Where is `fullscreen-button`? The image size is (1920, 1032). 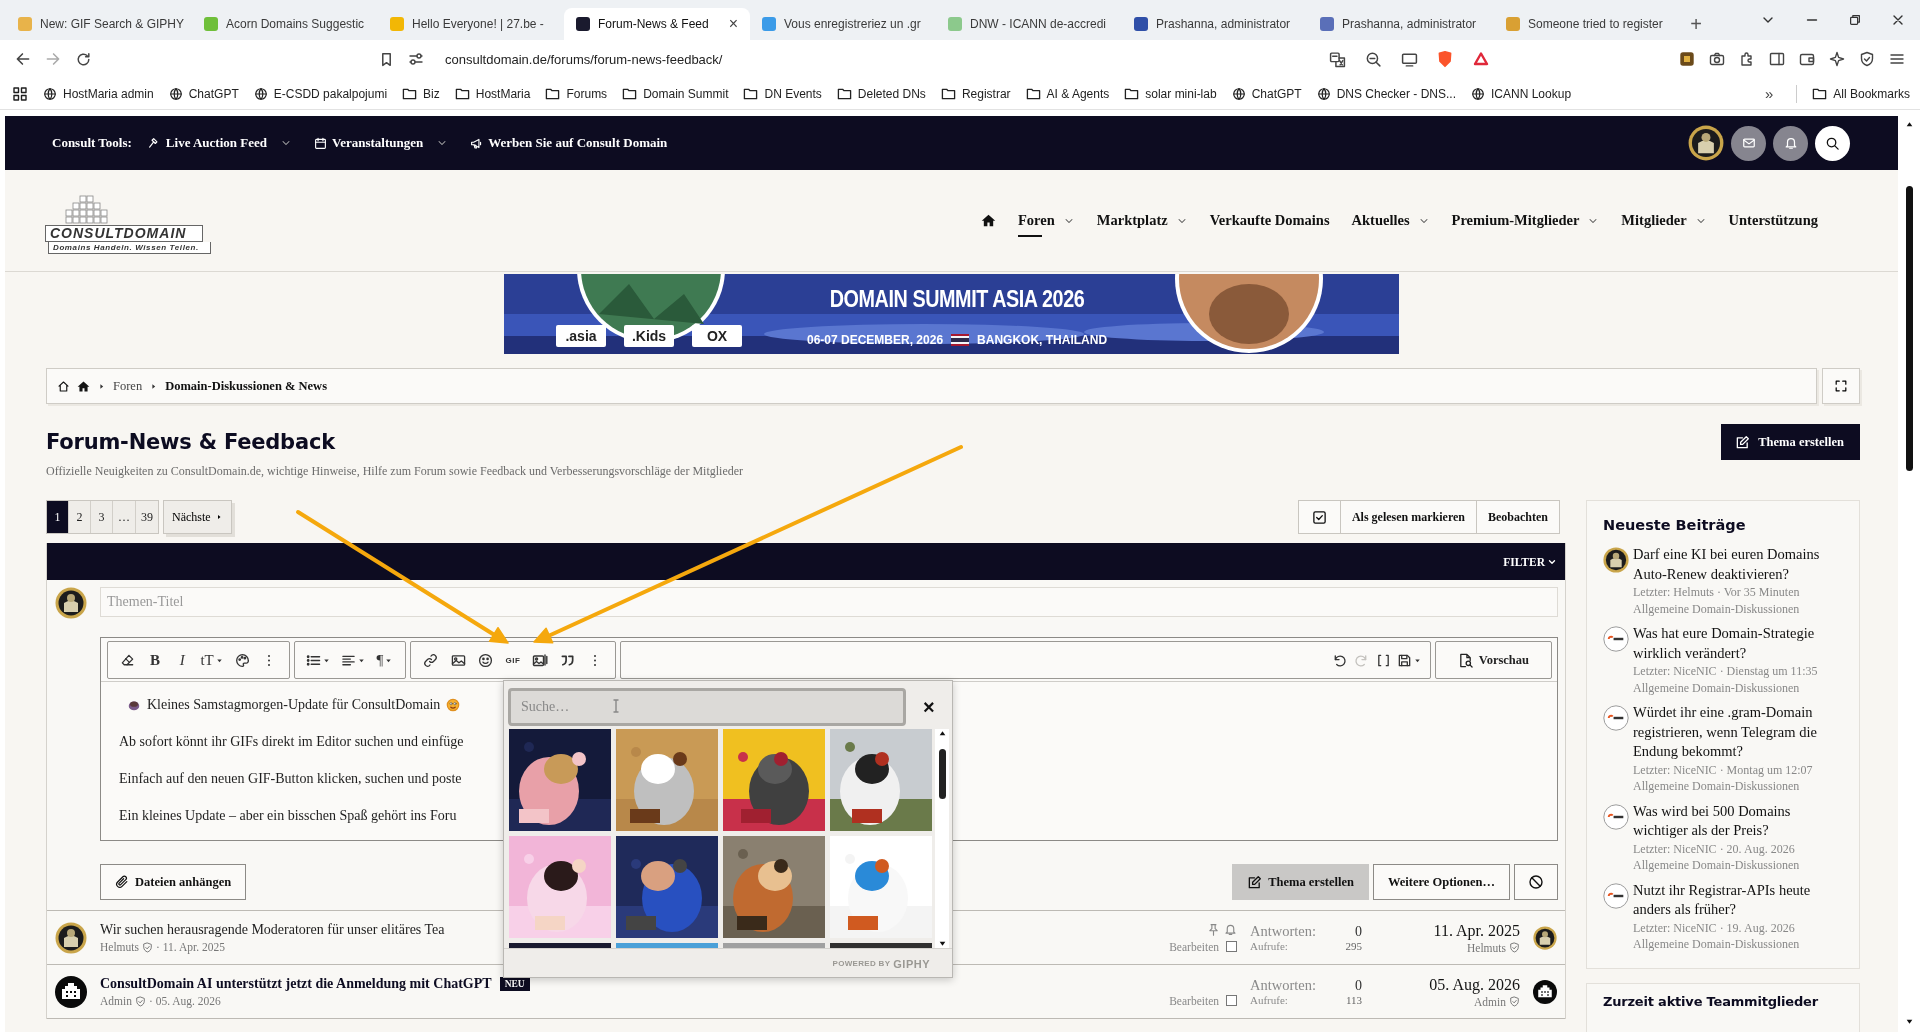
fullscreen-button is located at coordinates (1841, 386).